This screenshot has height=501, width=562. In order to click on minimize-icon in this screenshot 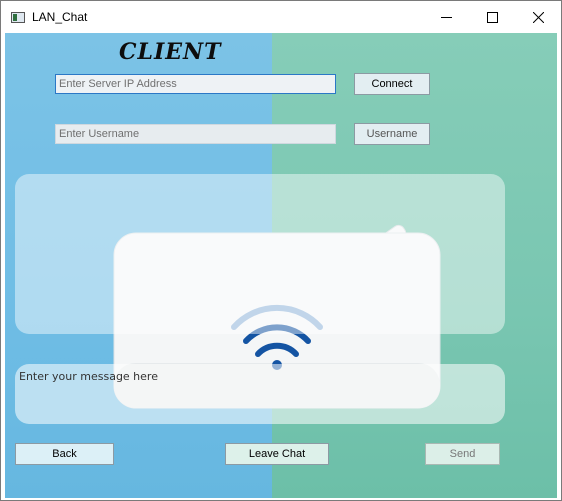, I will do `click(446, 17)`.